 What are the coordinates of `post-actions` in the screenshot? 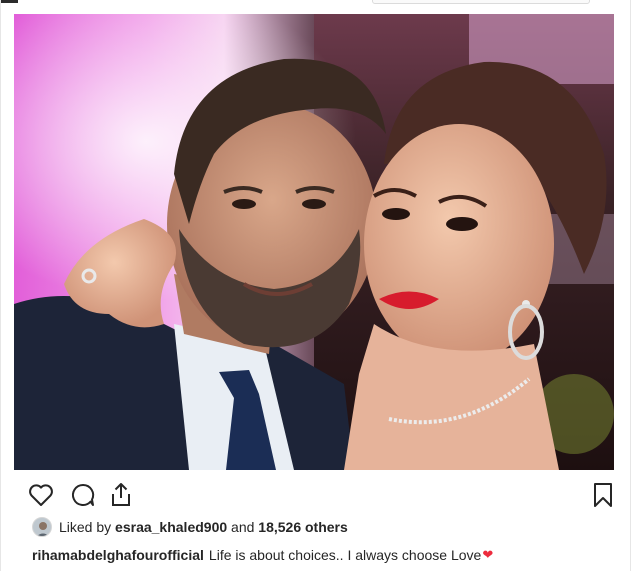 It's located at (314, 495).